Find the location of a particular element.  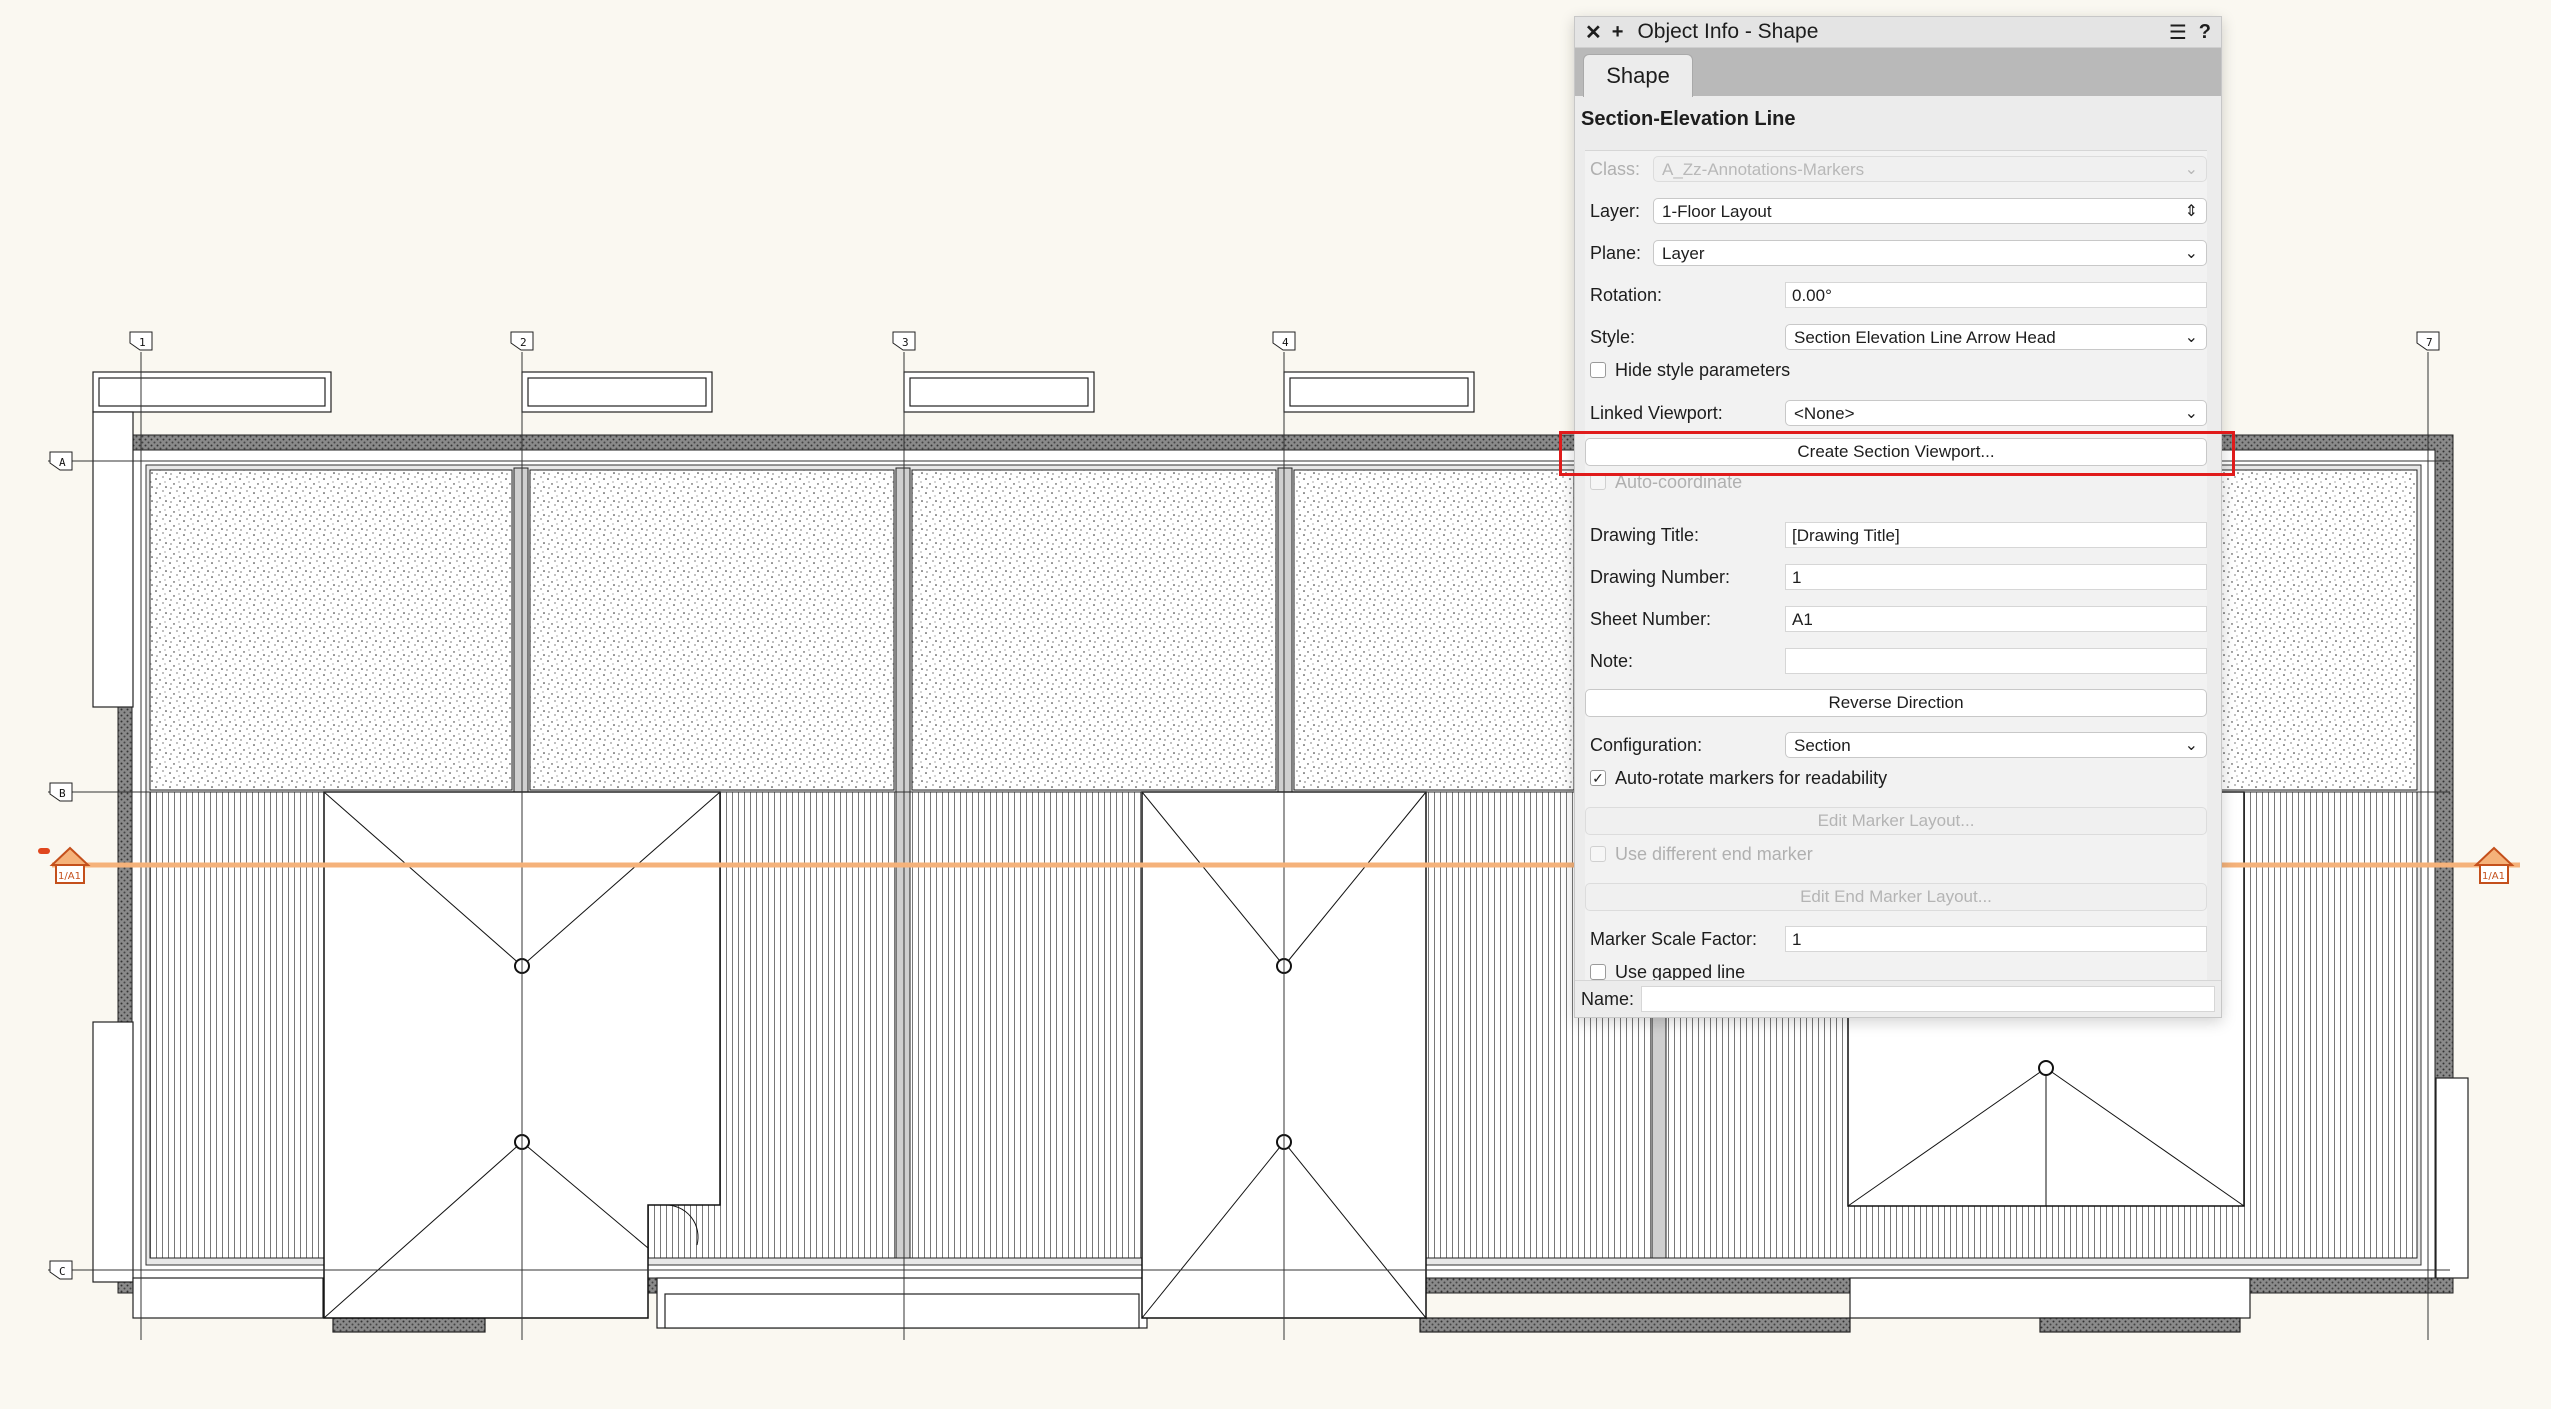

grid-label-2: 2 is located at coordinates (523, 342).